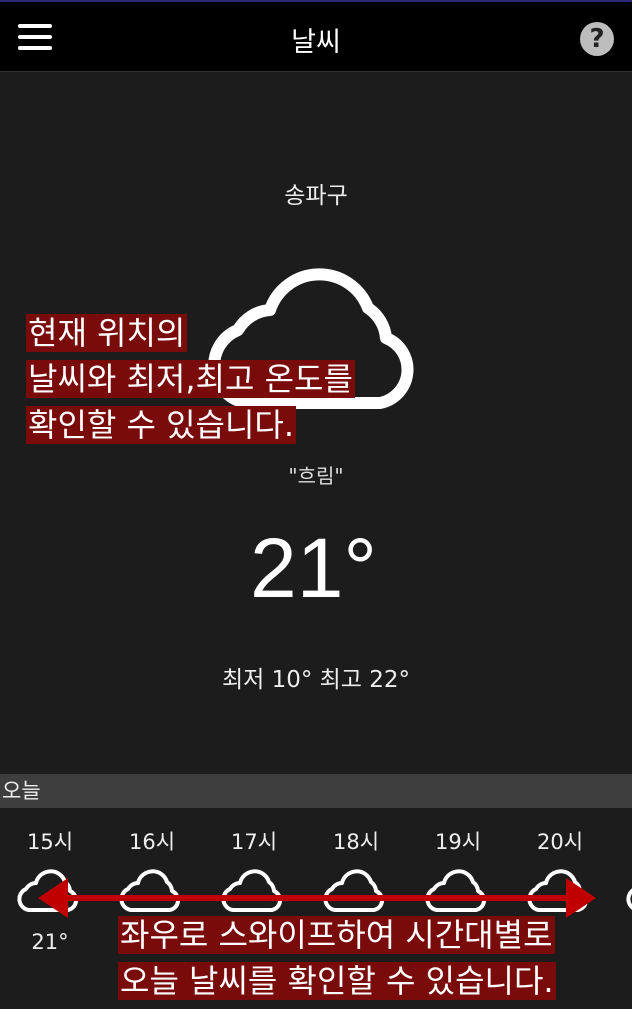 Image resolution: width=632 pixels, height=1009 pixels. What do you see at coordinates (337, 981) in the screenshot?
I see `callout-line: 오늘 날씨를 확인할 수 있습니다.` at bounding box center [337, 981].